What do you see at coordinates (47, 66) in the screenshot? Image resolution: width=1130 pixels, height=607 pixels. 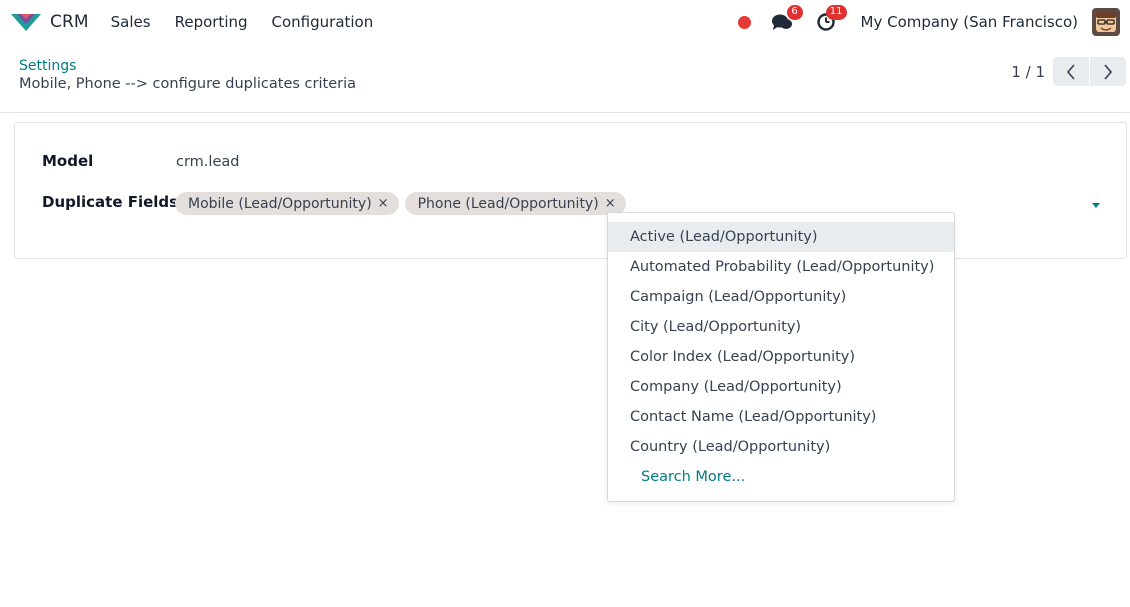 I see `breadcrumb-settings: Settings` at bounding box center [47, 66].